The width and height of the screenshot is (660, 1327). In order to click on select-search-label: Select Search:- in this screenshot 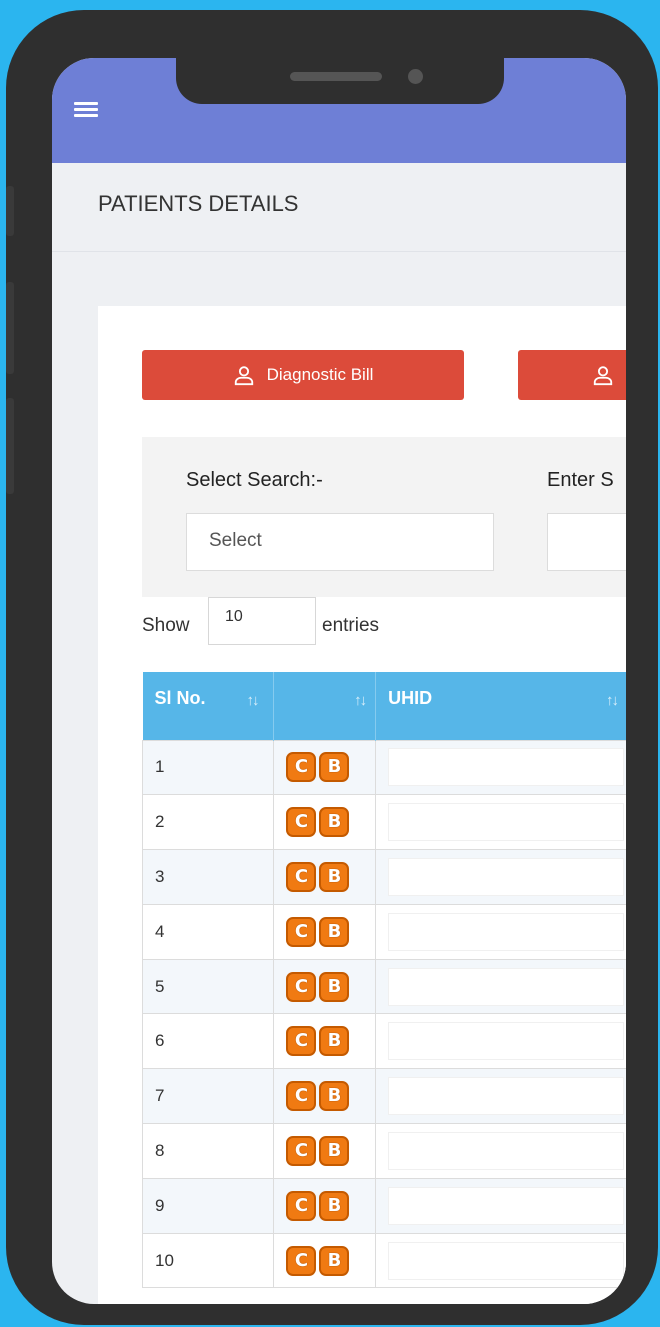, I will do `click(254, 480)`.